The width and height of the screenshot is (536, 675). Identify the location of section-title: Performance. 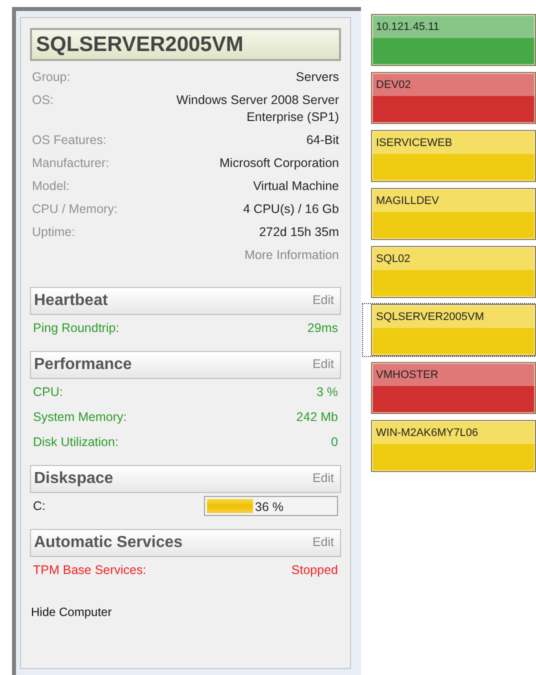
(83, 364).